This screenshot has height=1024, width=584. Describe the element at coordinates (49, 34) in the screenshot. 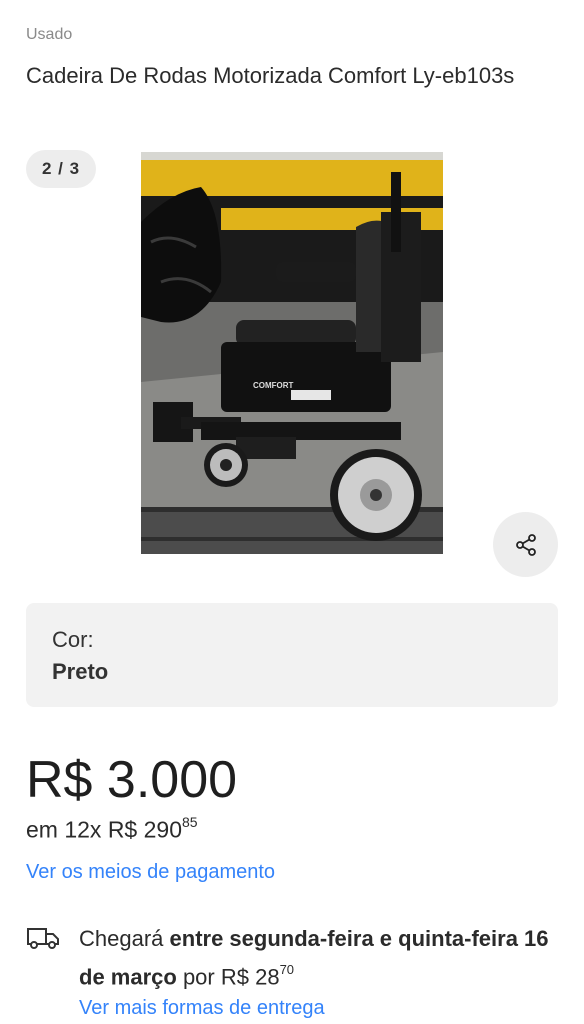

I see `condition-label: Usado` at that location.